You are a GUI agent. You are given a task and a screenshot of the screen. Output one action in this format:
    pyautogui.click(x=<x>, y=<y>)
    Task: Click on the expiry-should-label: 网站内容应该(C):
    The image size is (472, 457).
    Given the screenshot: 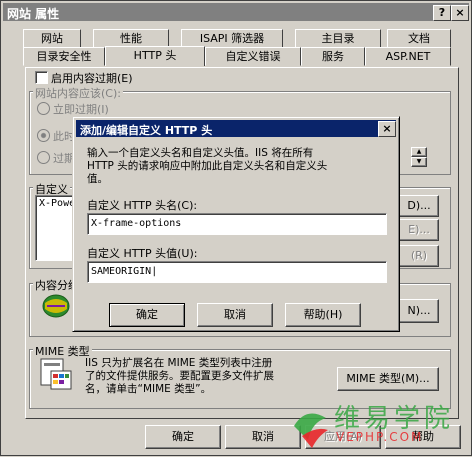 What is the action you would take?
    pyautogui.click(x=78, y=93)
    